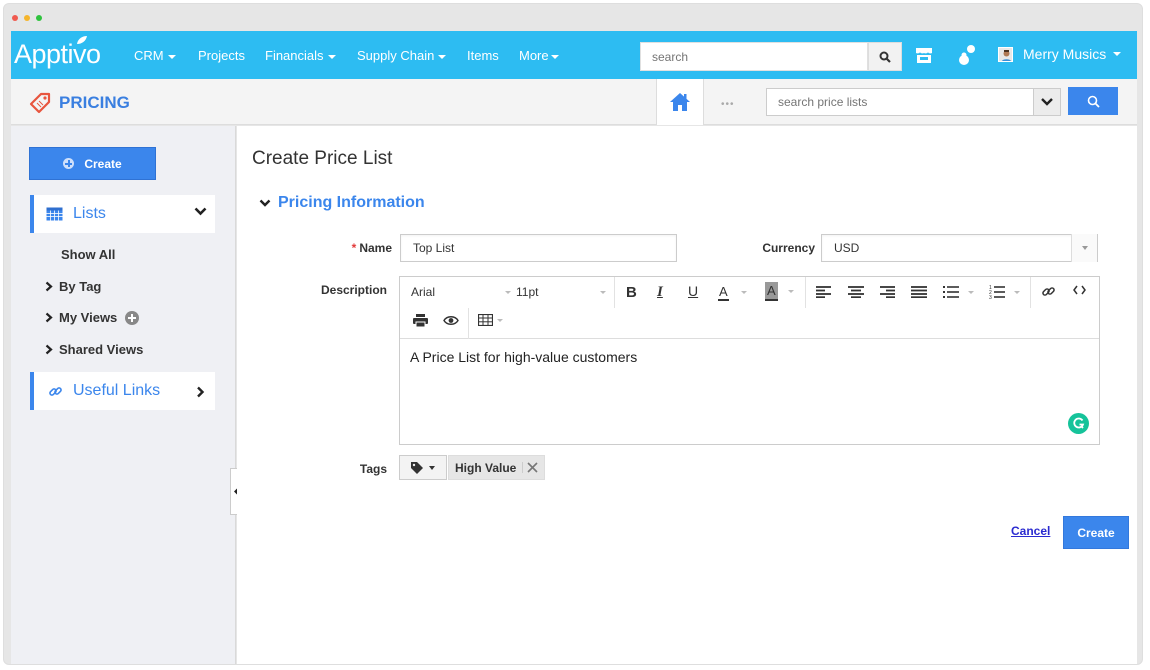  I want to click on name-field, so click(538, 248).